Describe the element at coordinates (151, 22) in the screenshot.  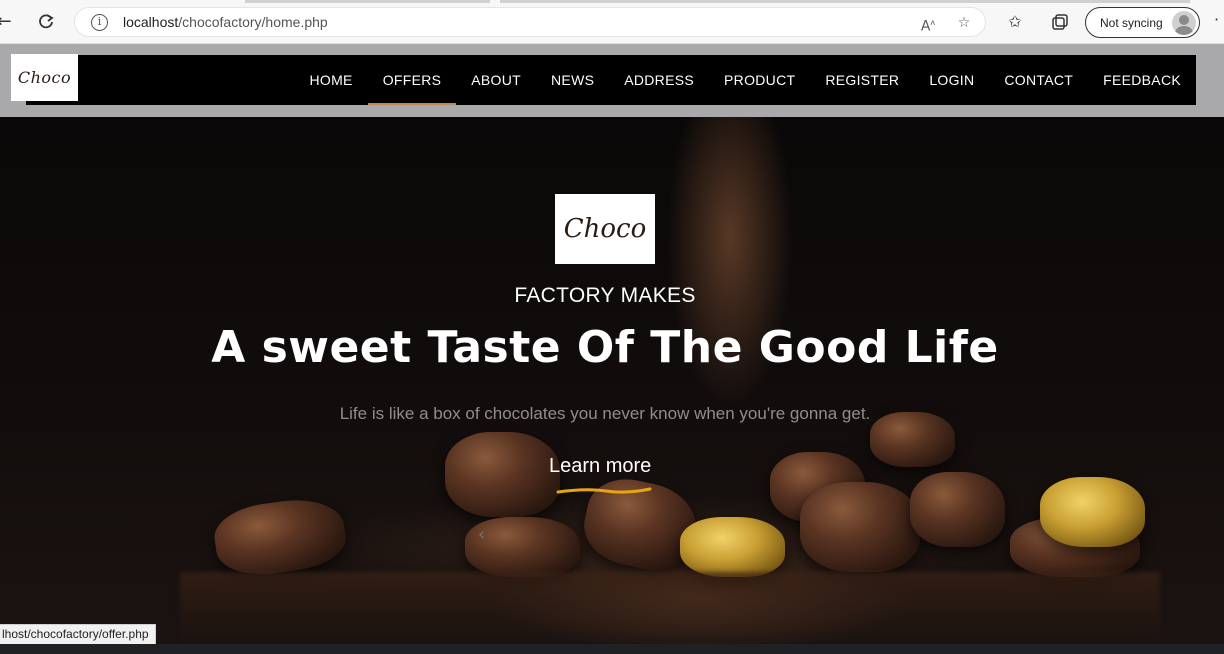
I see `url-host: localhost` at that location.